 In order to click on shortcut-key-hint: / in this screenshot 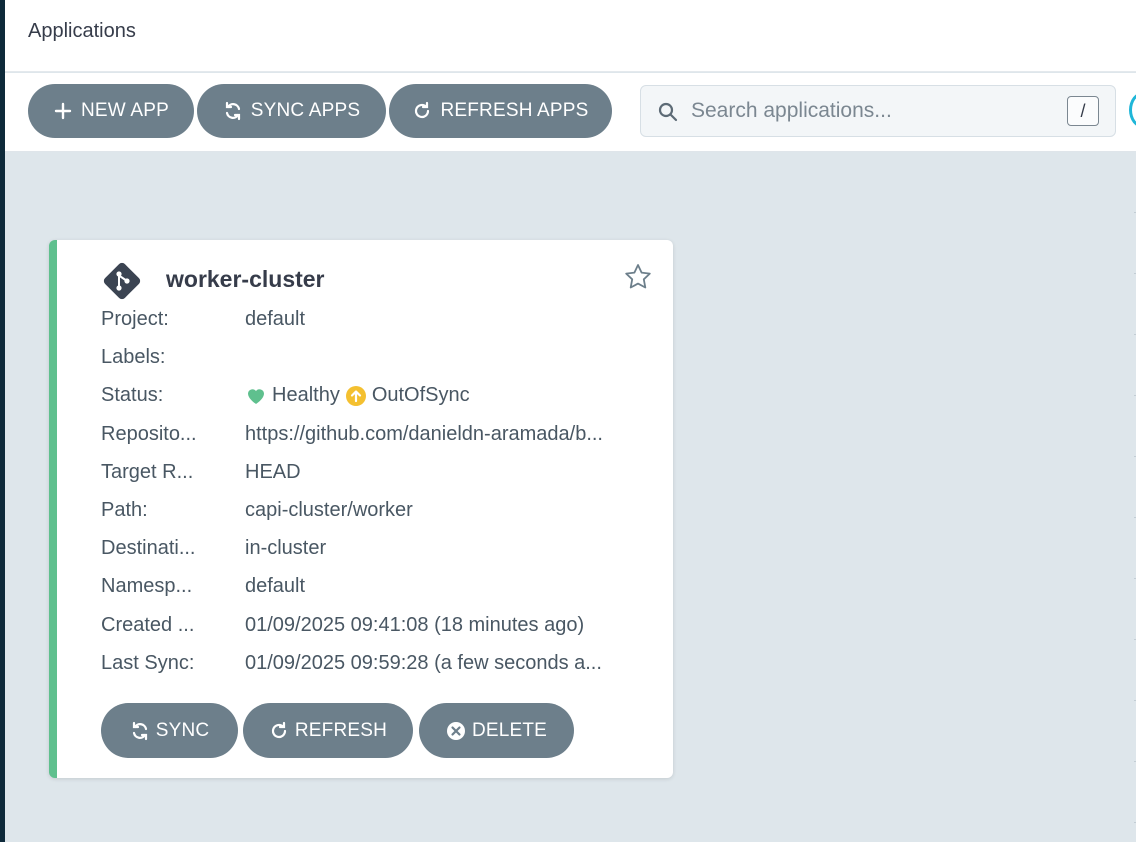, I will do `click(1083, 111)`.